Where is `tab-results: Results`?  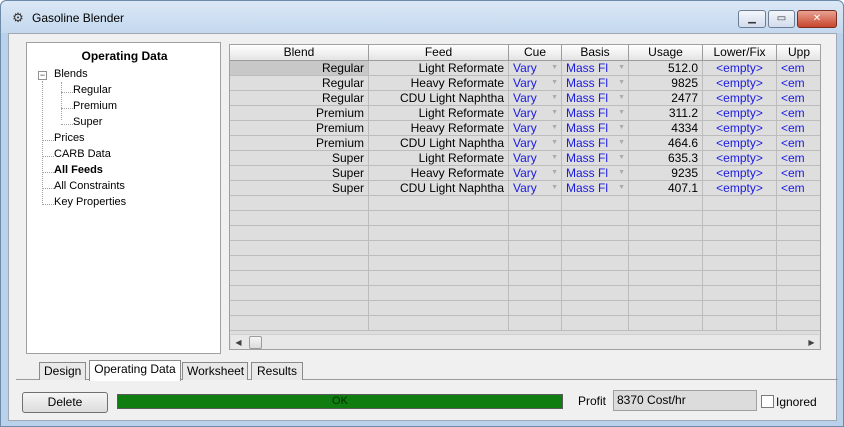
tab-results: Results is located at coordinates (277, 371).